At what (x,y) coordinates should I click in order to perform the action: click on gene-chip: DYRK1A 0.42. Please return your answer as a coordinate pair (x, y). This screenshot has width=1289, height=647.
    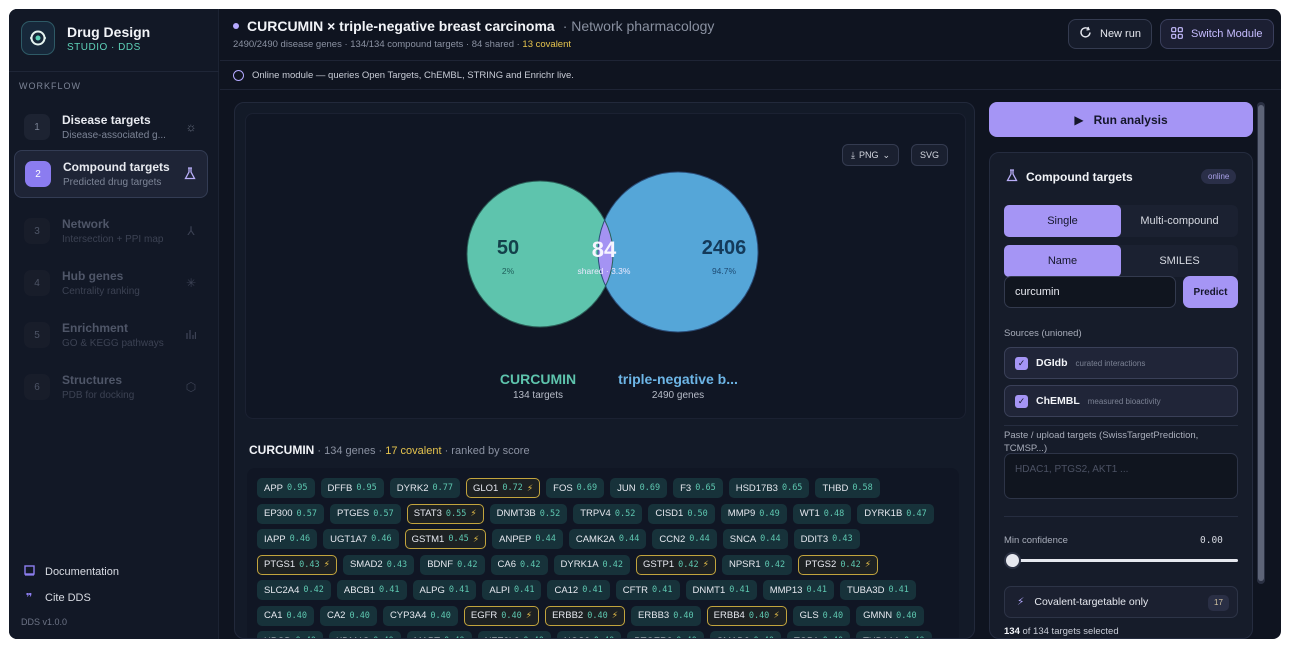
    Looking at the image, I should click on (592, 564).